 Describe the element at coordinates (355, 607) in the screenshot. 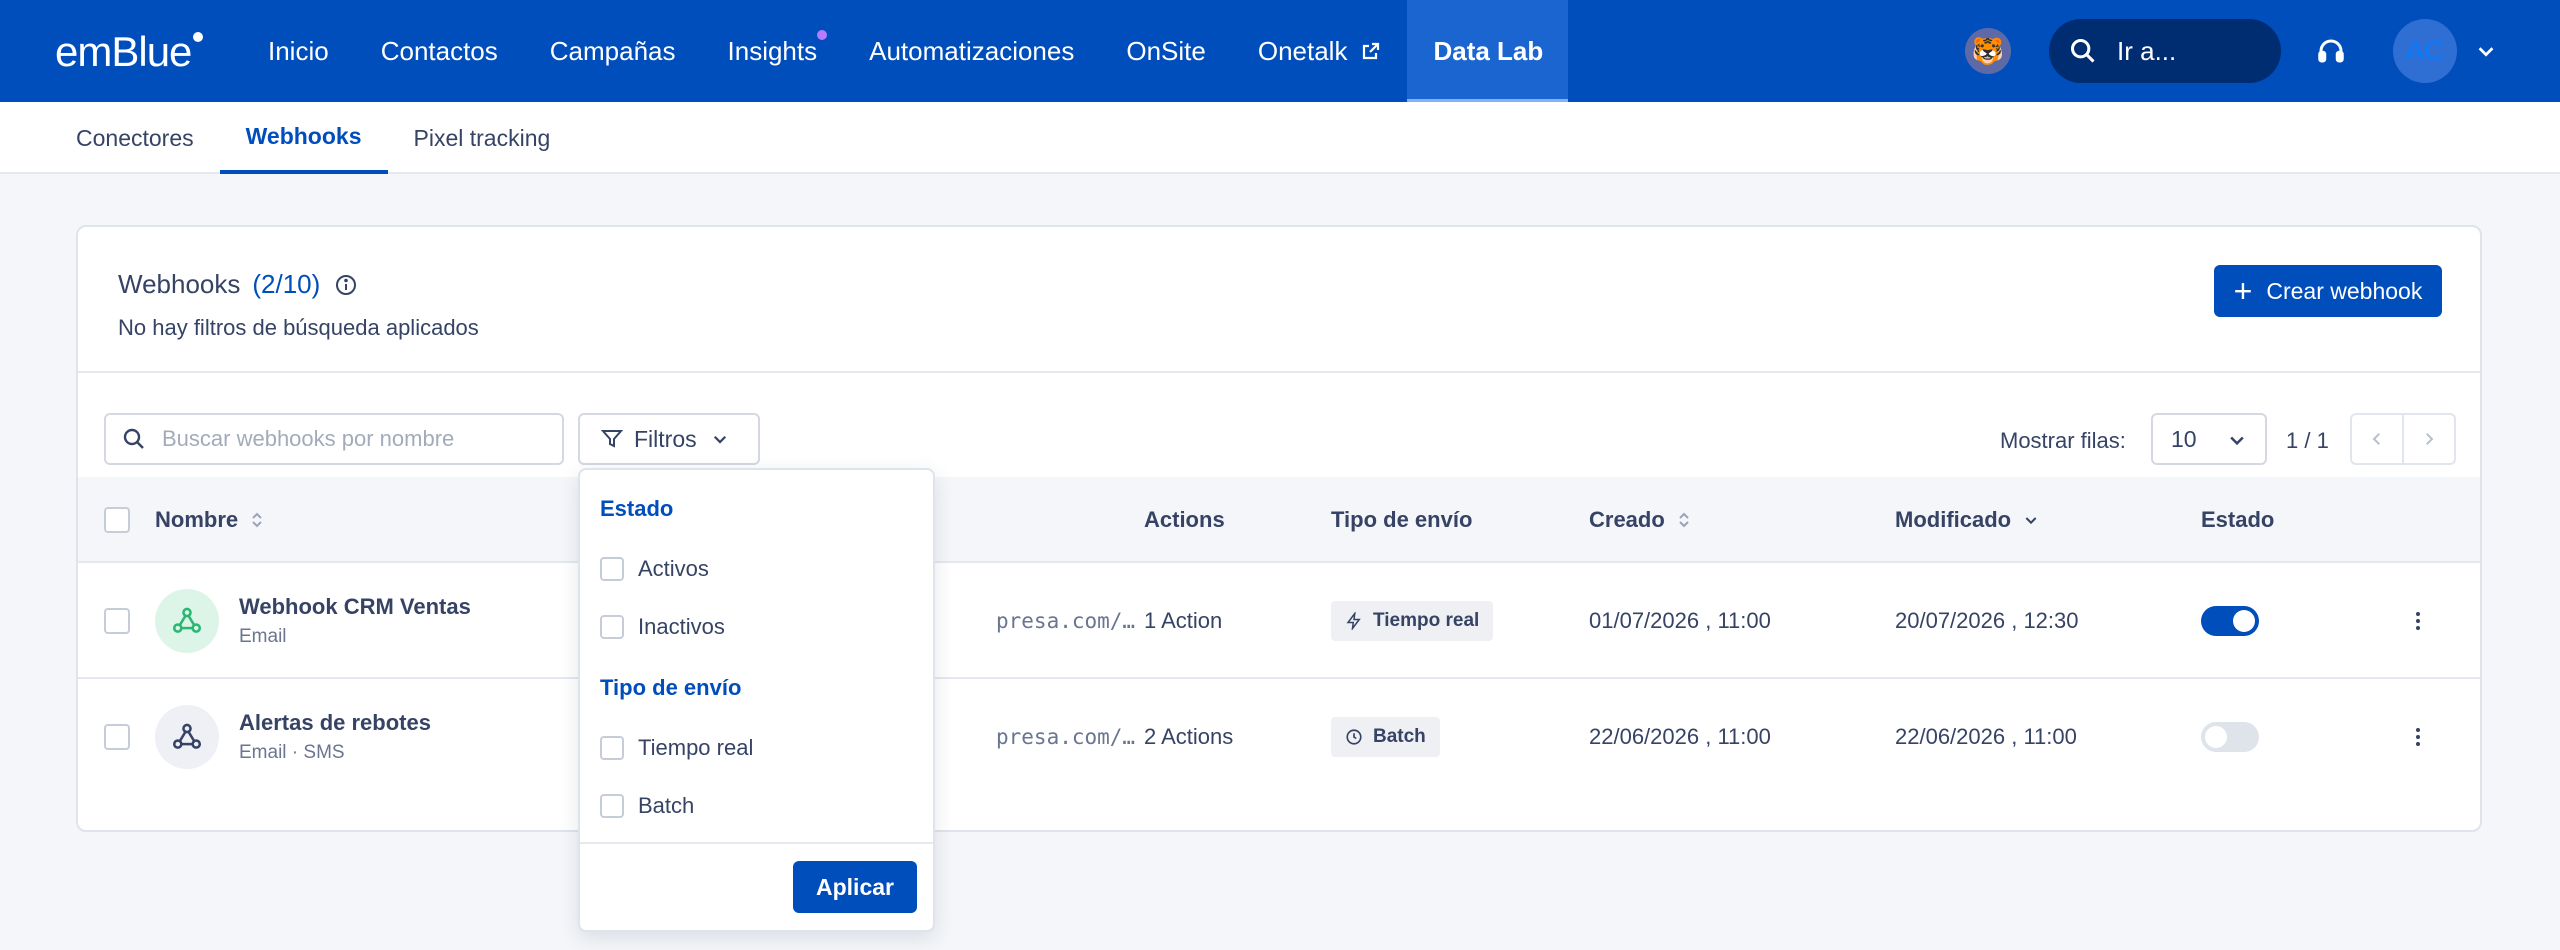

I see `webhook-name: Webhook CRM Ventas` at that location.